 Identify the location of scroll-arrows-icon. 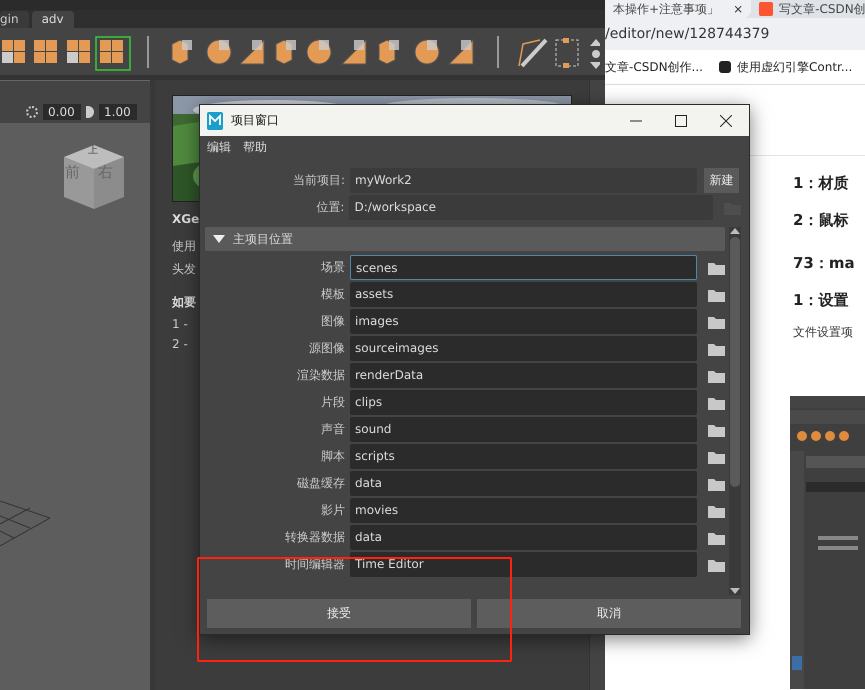
(595, 54).